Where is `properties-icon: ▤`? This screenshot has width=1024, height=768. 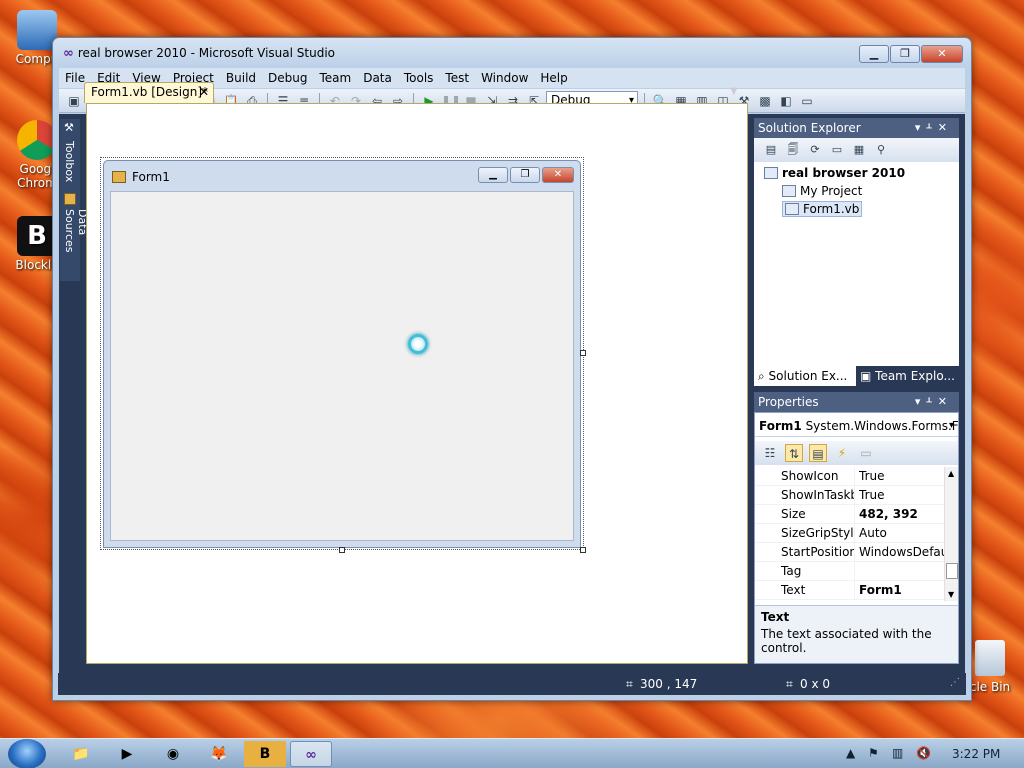 properties-icon: ▤ is located at coordinates (771, 150).